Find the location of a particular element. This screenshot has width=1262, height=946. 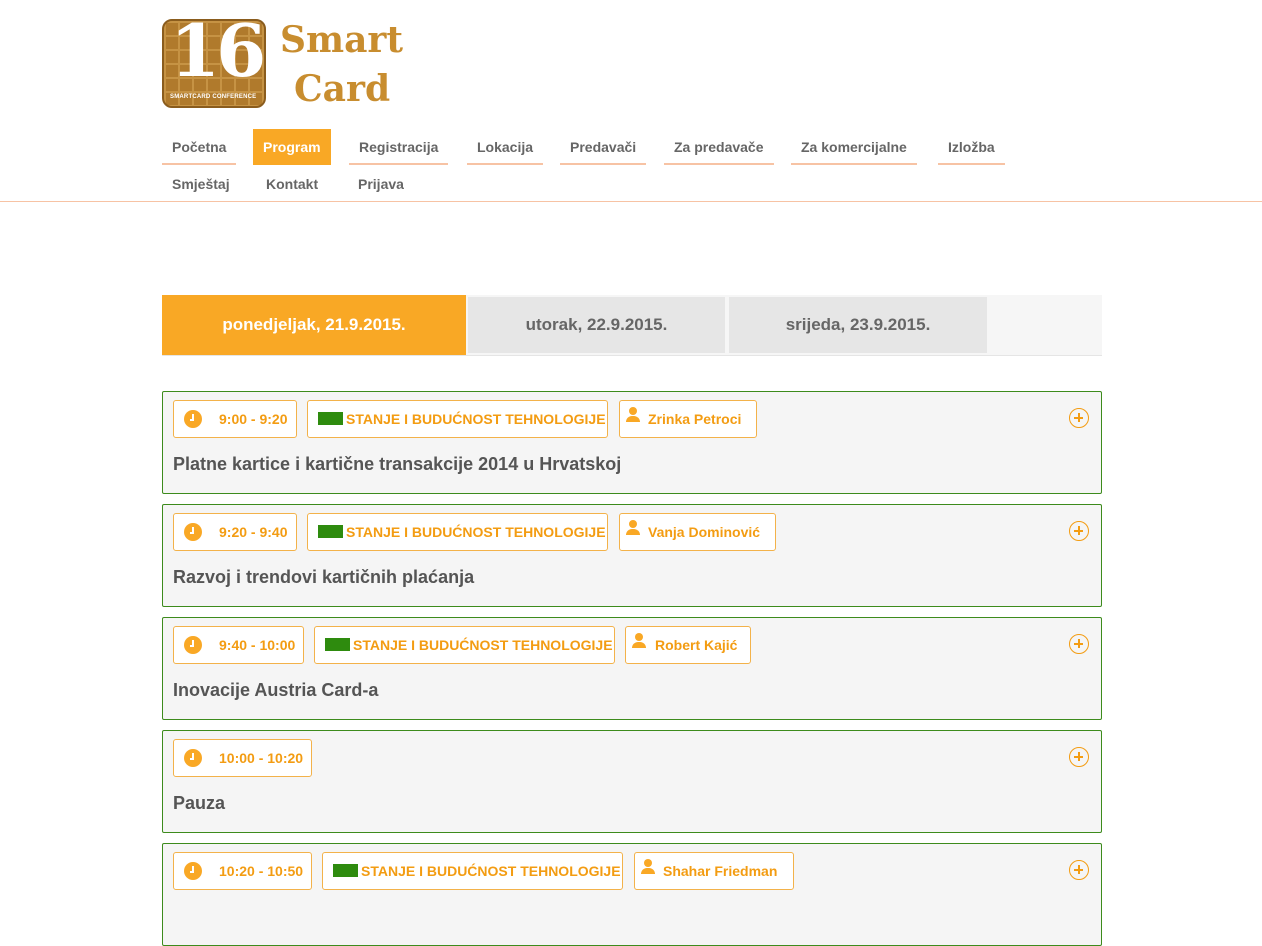

tab-day-1: ponedjeljak, 21.9.2015. is located at coordinates (314, 325).